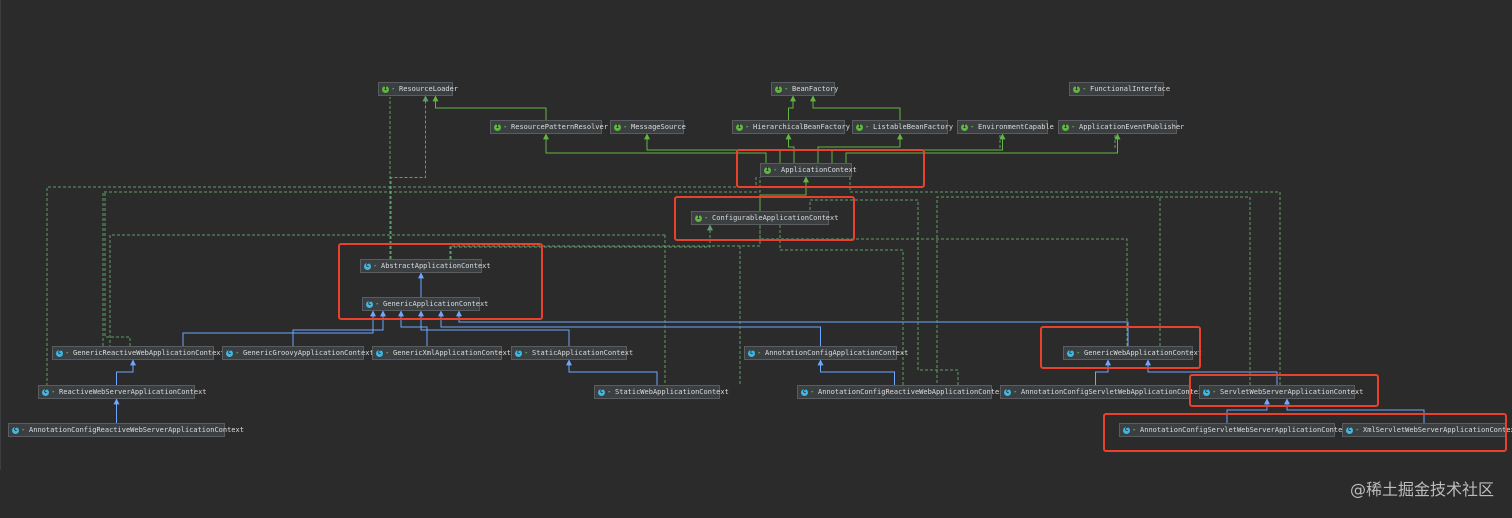 The width and height of the screenshot is (1512, 518). I want to click on node-label: AnnotationConfigApplicationContext, so click(837, 353).